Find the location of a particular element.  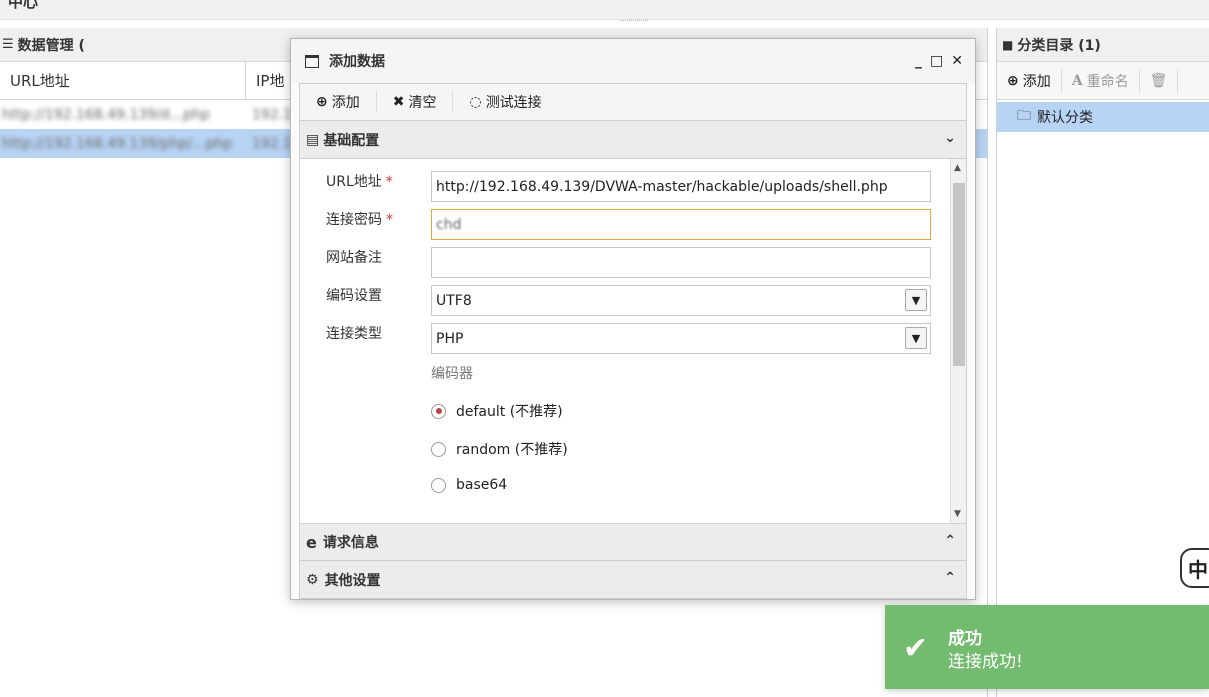

app-title: 中心 is located at coordinates (23, 5).